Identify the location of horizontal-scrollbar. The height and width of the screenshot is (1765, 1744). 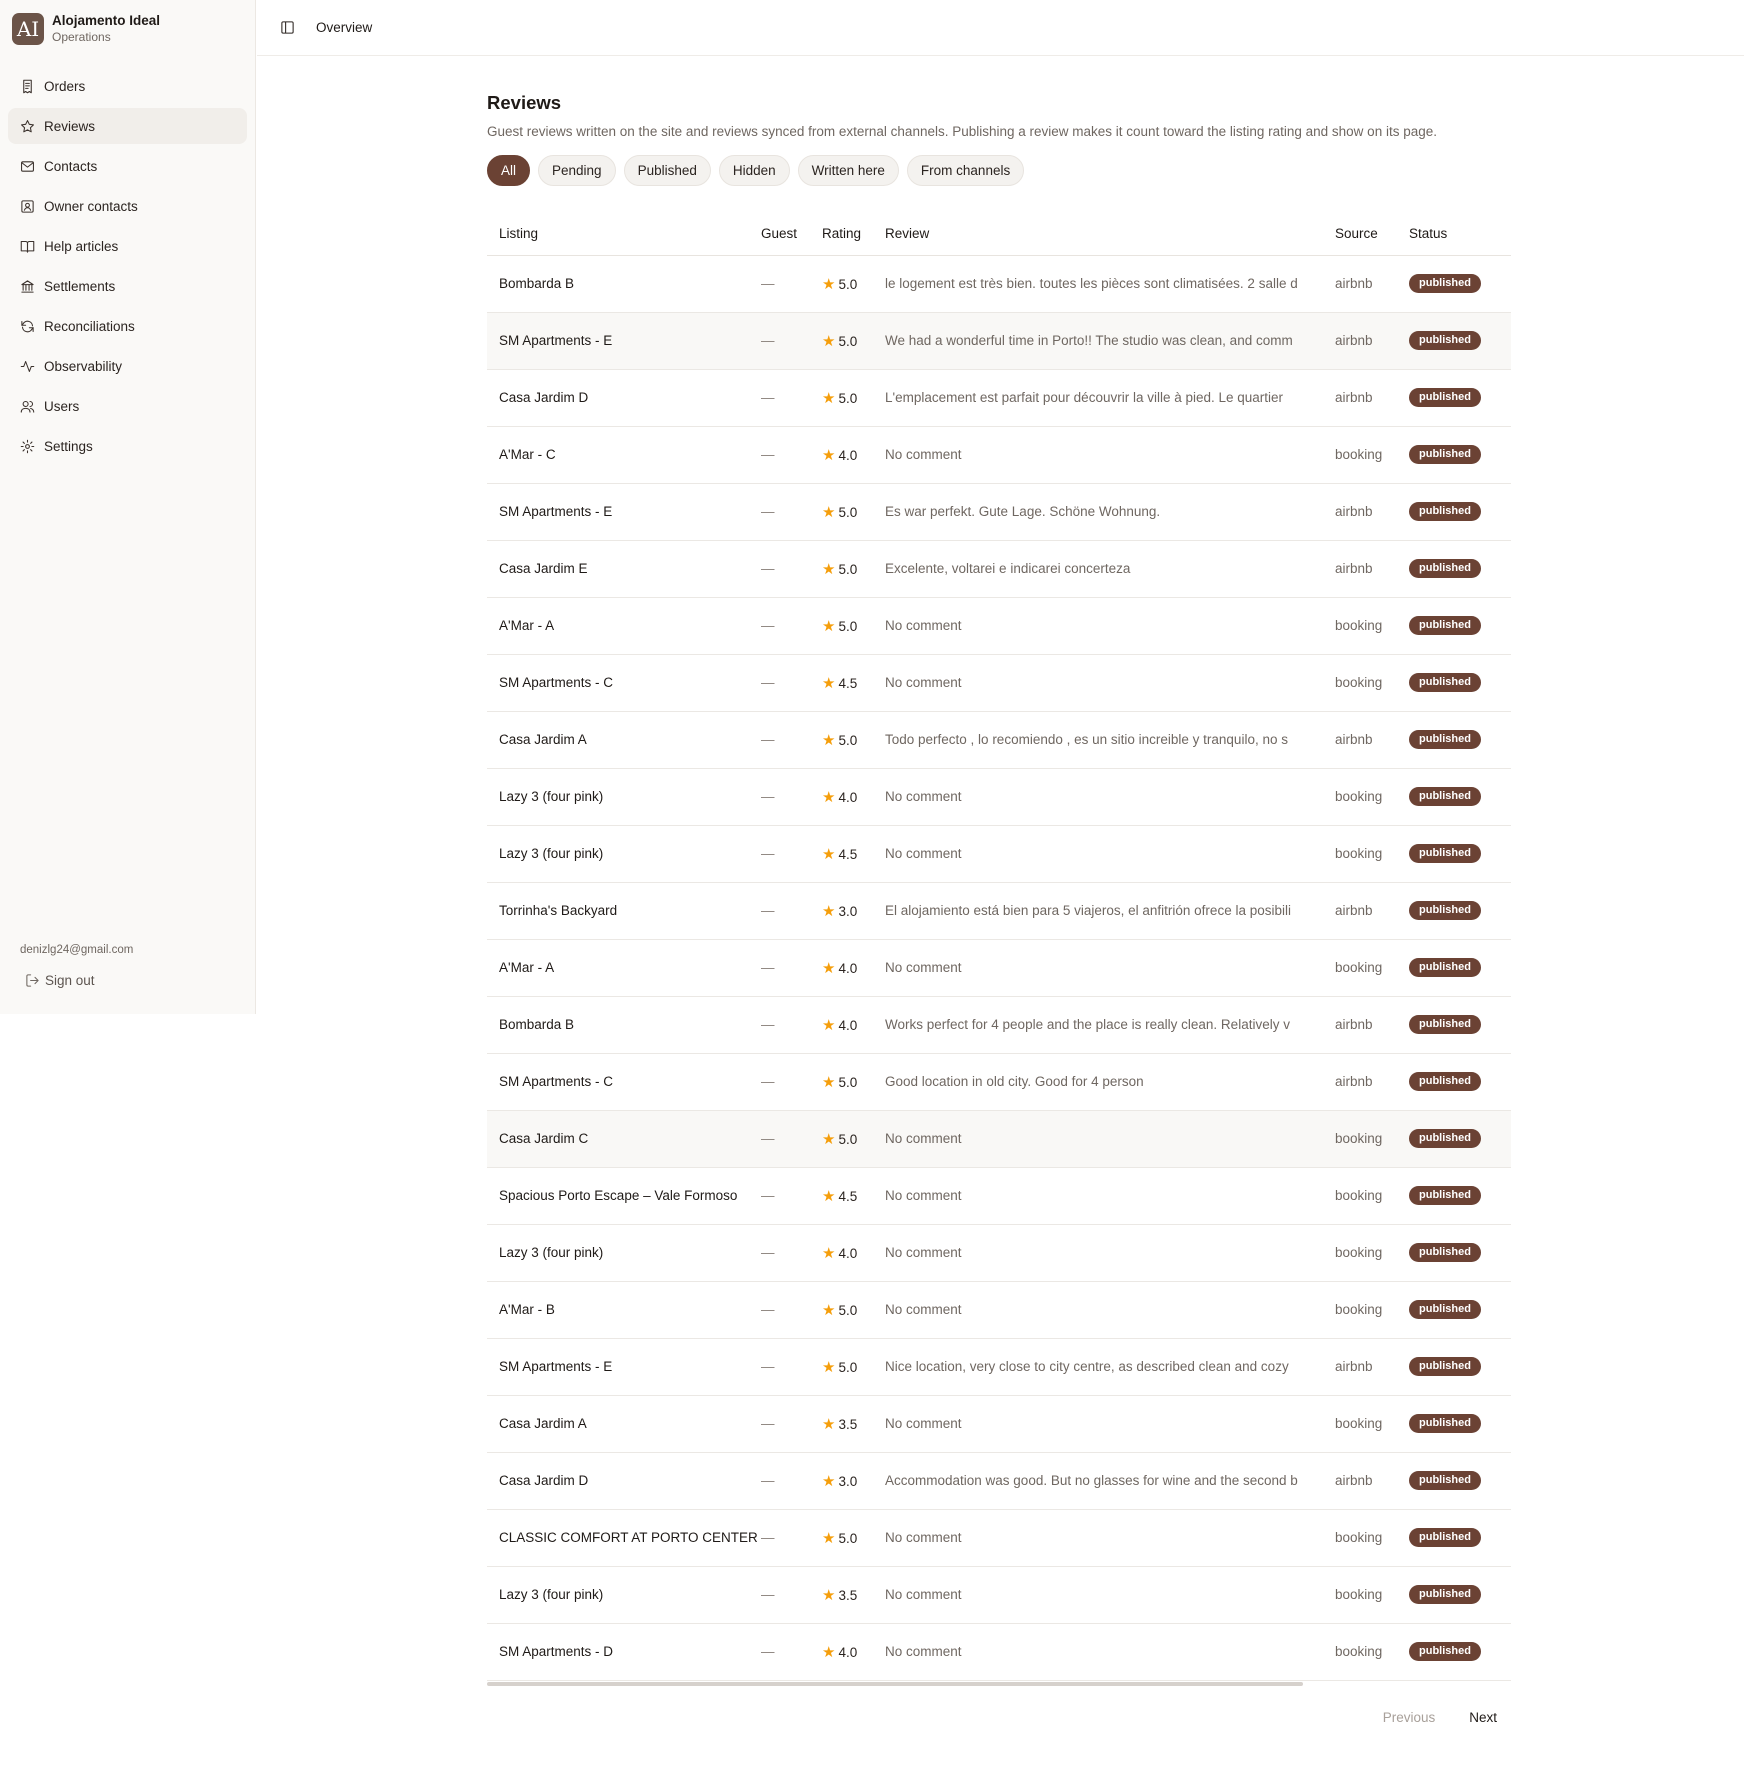
(895, 1683).